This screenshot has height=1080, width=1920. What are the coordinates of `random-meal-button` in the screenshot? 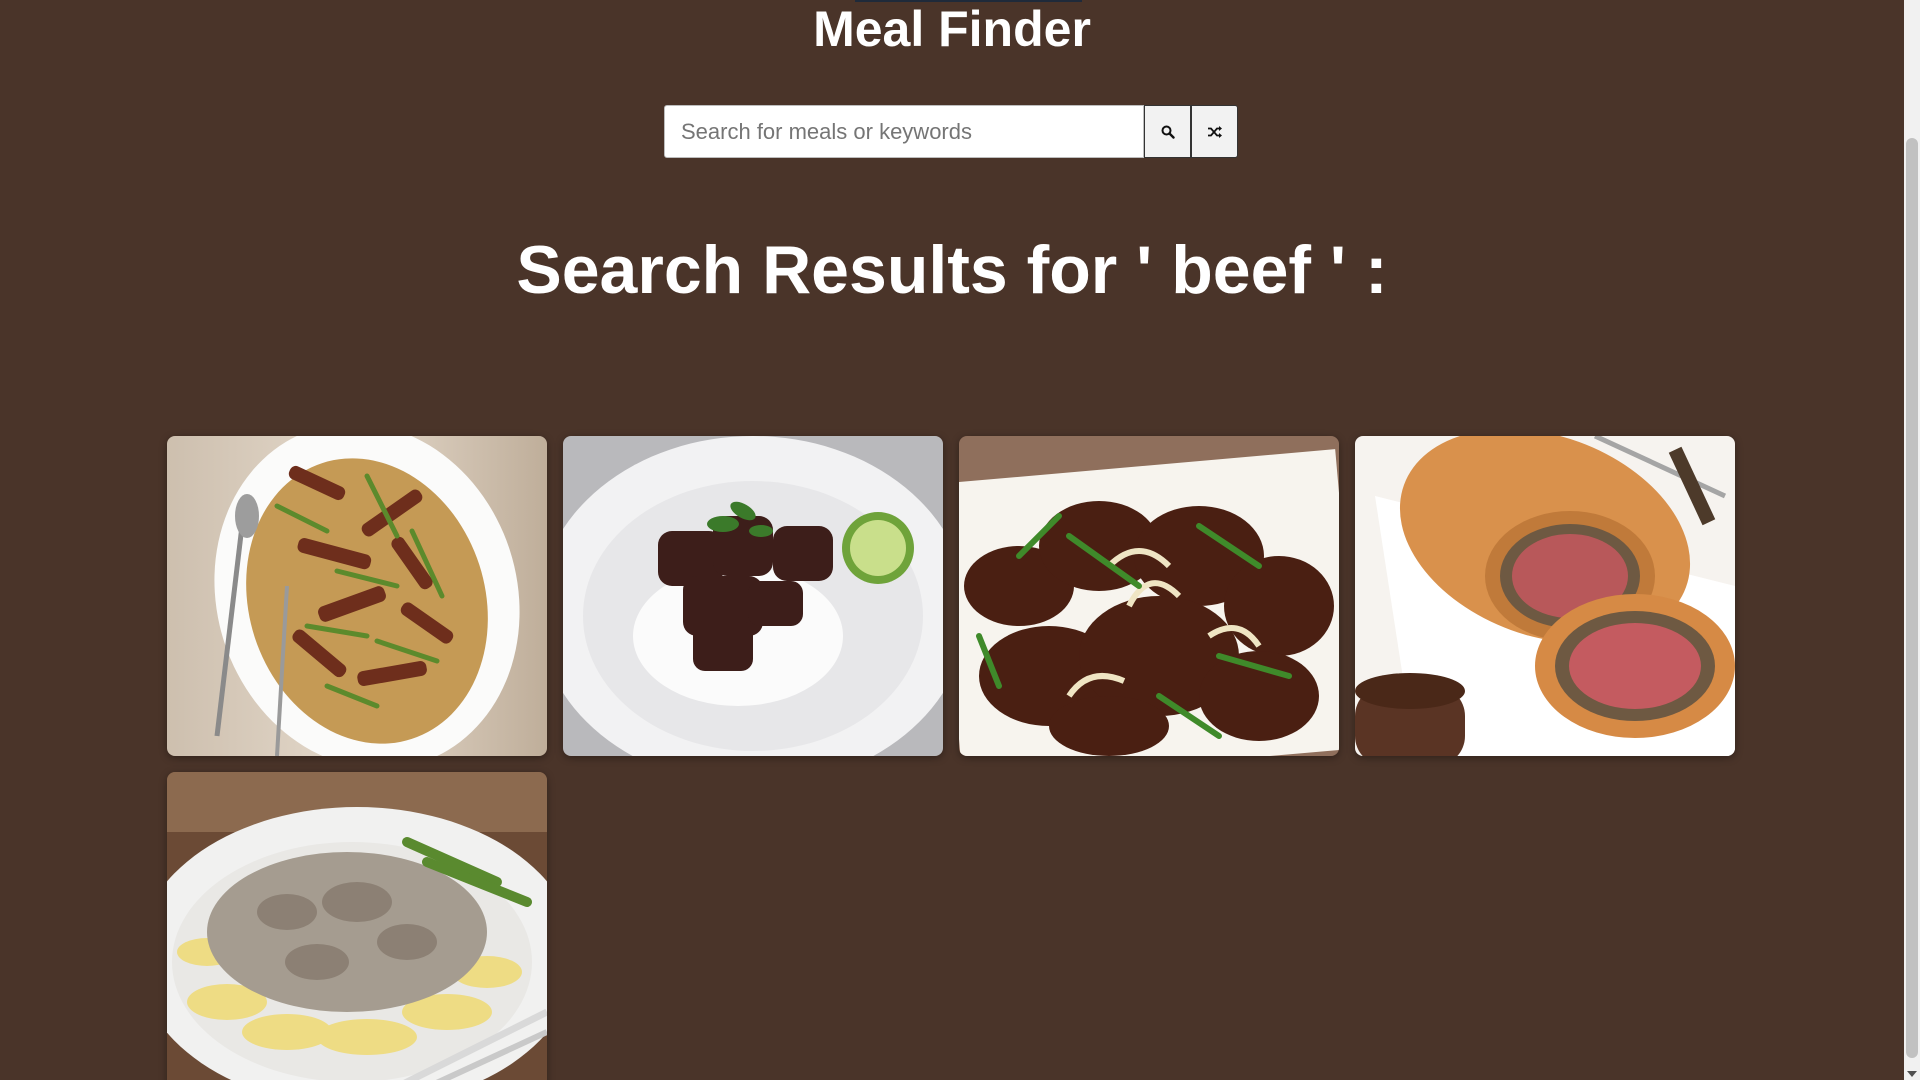 It's located at (1214, 131).